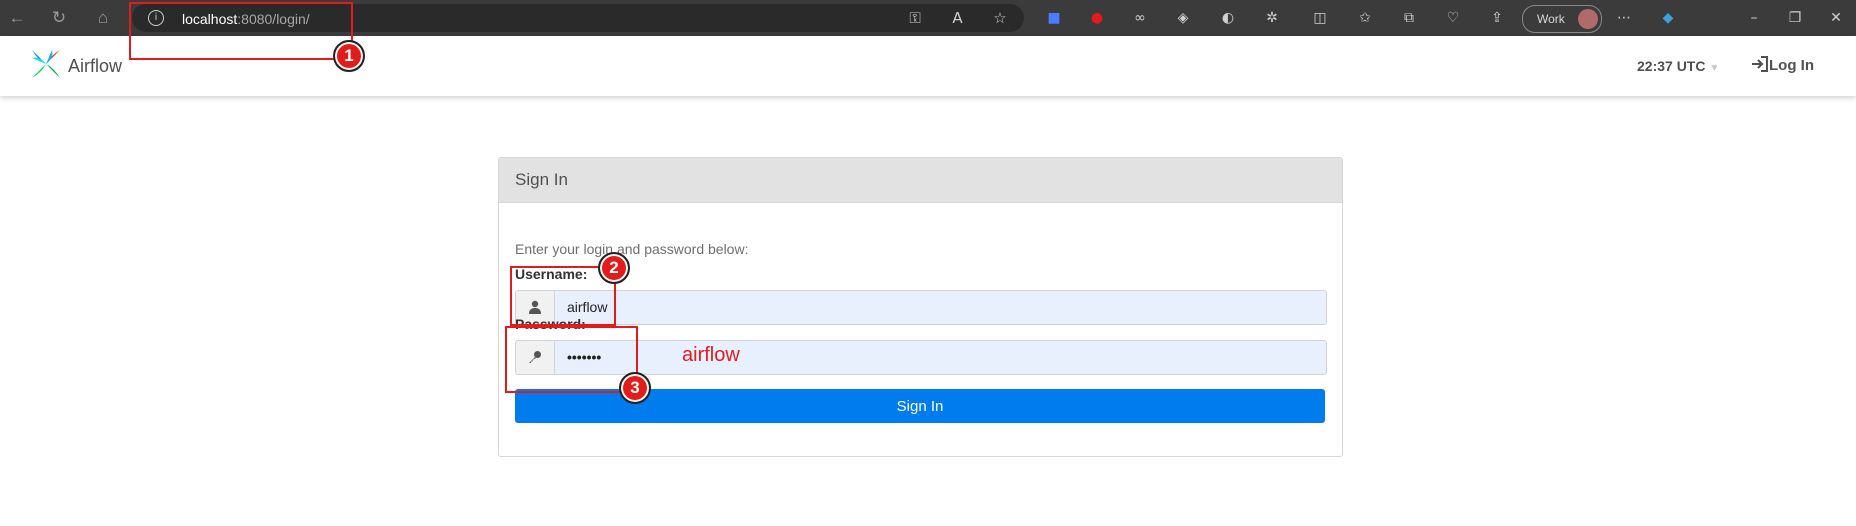 This screenshot has height=526, width=1856. I want to click on login-link: Log In, so click(1782, 65).